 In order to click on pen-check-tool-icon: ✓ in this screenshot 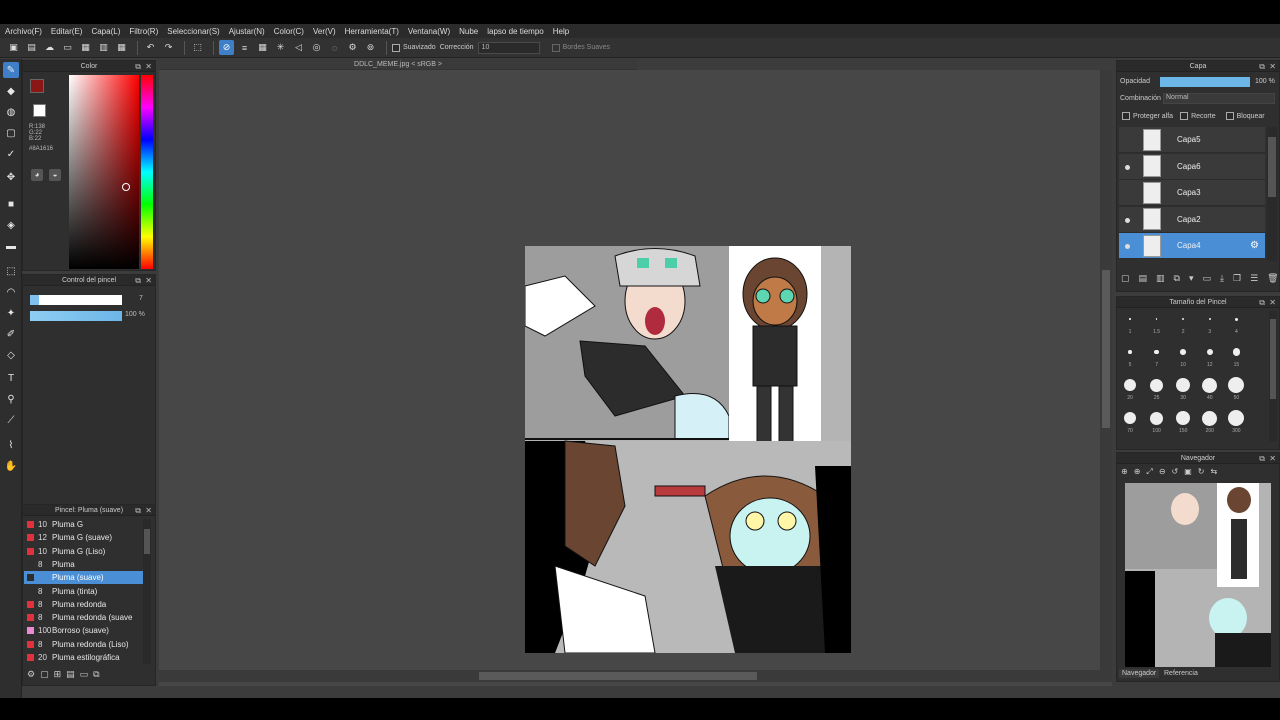, I will do `click(11, 154)`.